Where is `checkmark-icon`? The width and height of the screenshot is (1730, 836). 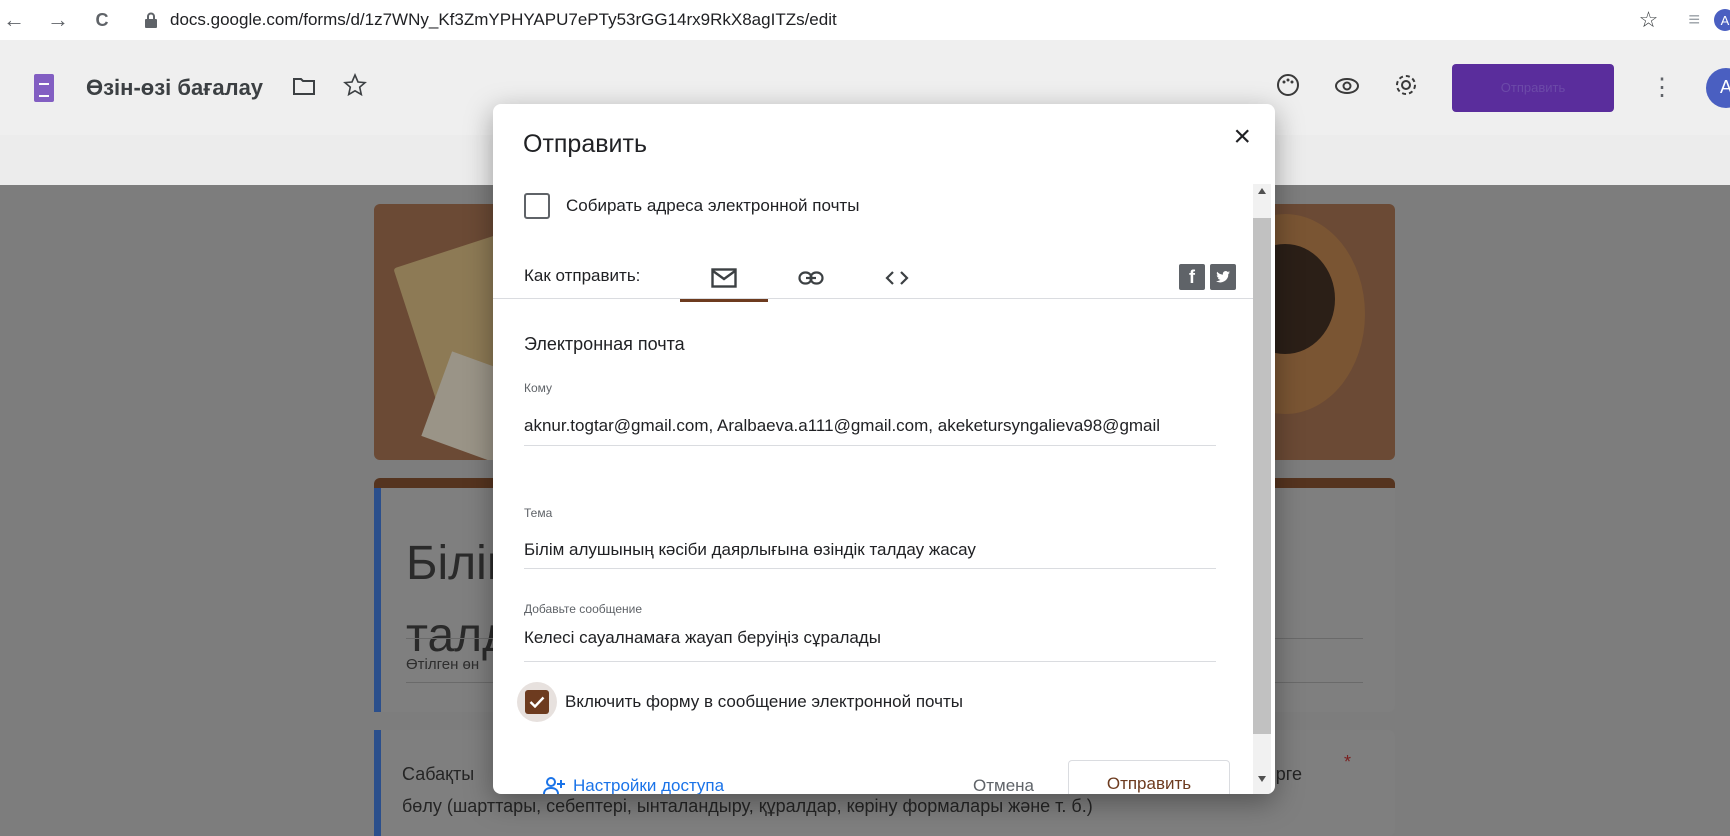
checkmark-icon is located at coordinates (537, 702).